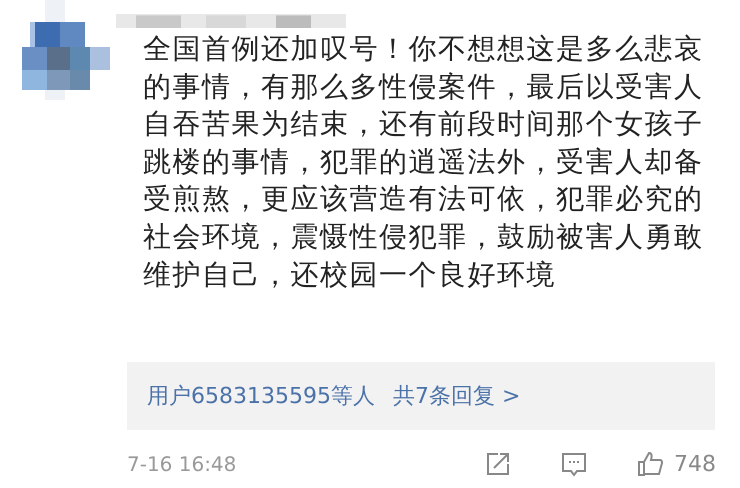 This screenshot has height=488, width=740. I want to click on thumbs-up-icon, so click(650, 464).